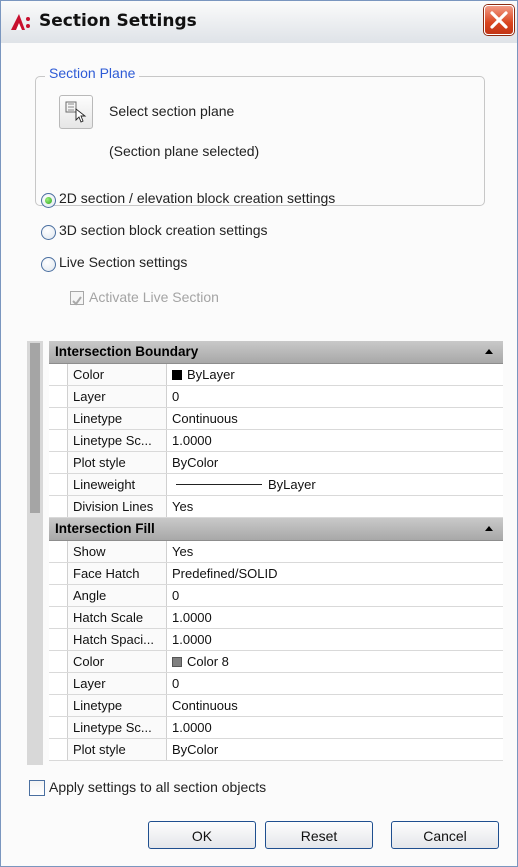 This screenshot has width=518, height=867. What do you see at coordinates (335, 573) in the screenshot?
I see `property-value: Predefined/SOLID` at bounding box center [335, 573].